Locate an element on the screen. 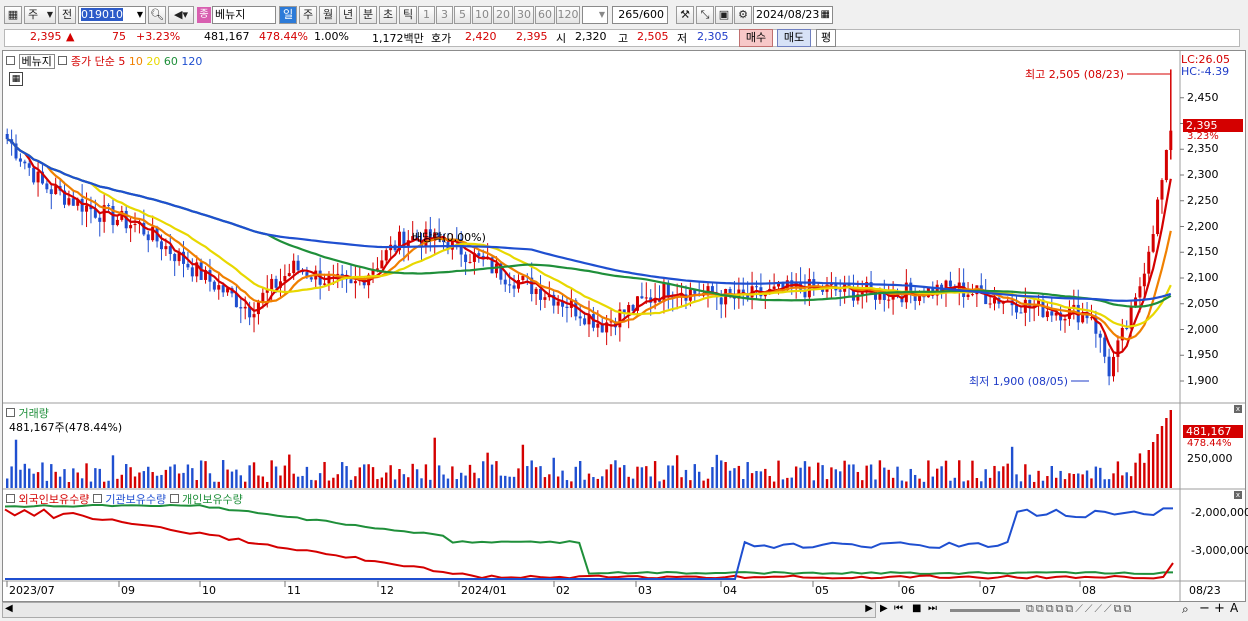 This screenshot has width=1248, height=621. x-tick-label: 2024/01 is located at coordinates (484, 590).